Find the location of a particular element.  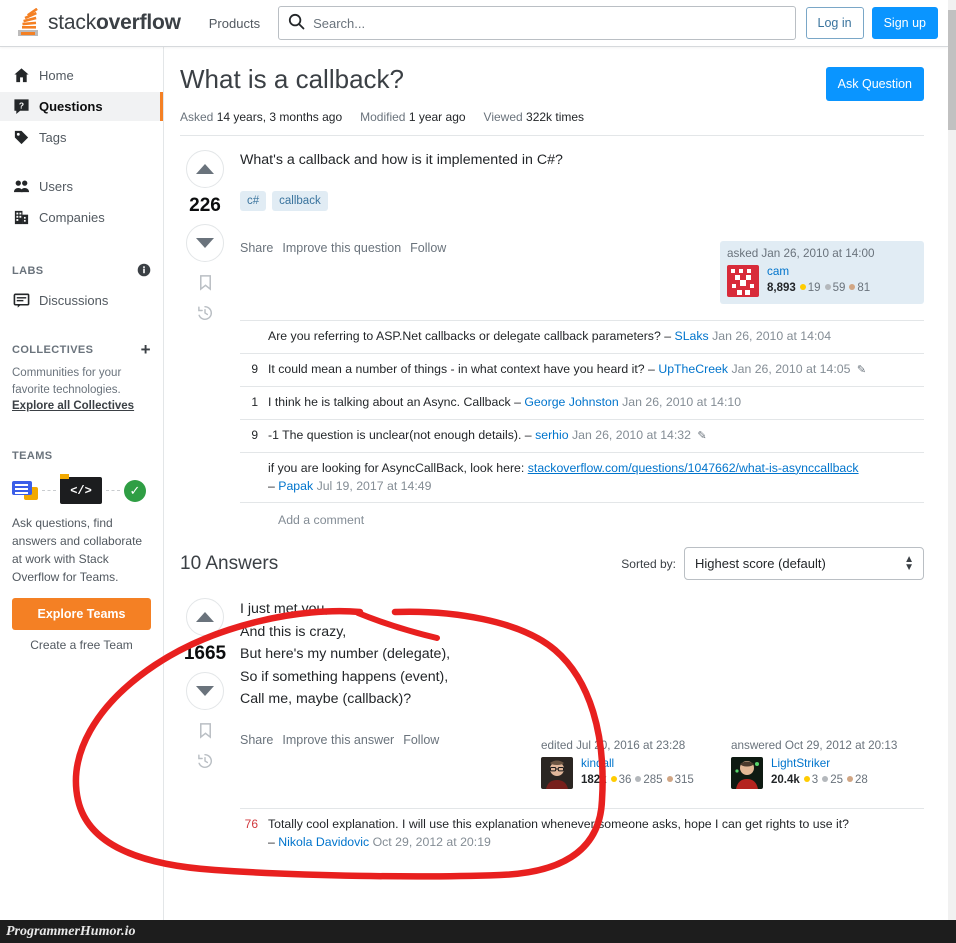

add-comment-link: Add a comment is located at coordinates (582, 514).